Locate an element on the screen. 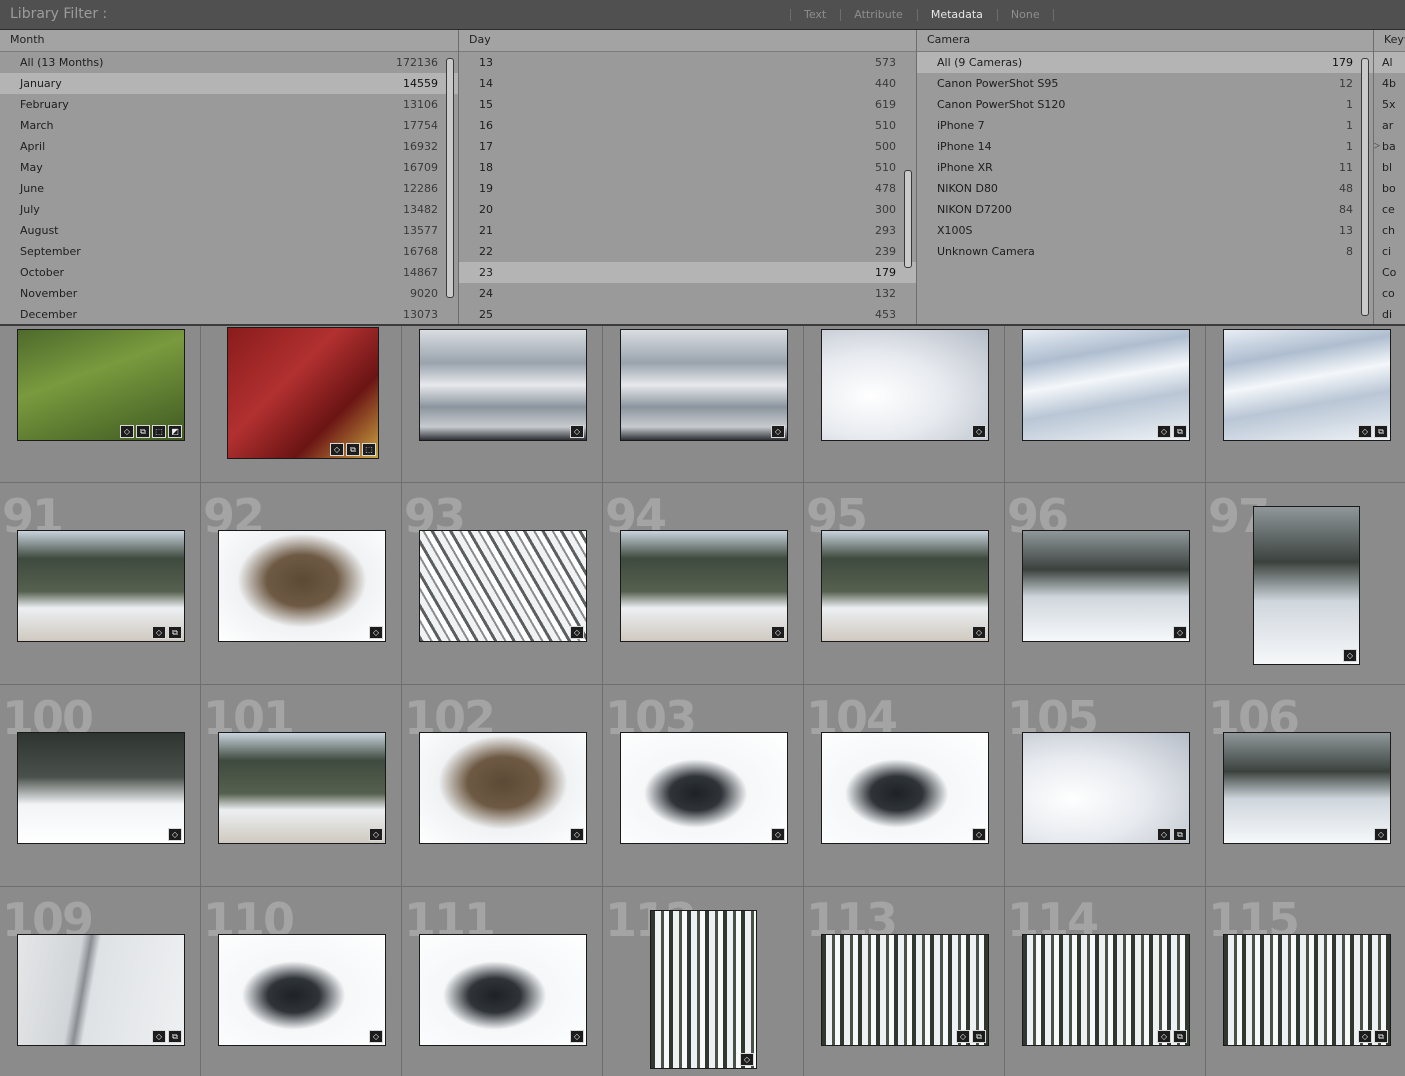  grid-cell: 100 ◇ is located at coordinates (100, 786).